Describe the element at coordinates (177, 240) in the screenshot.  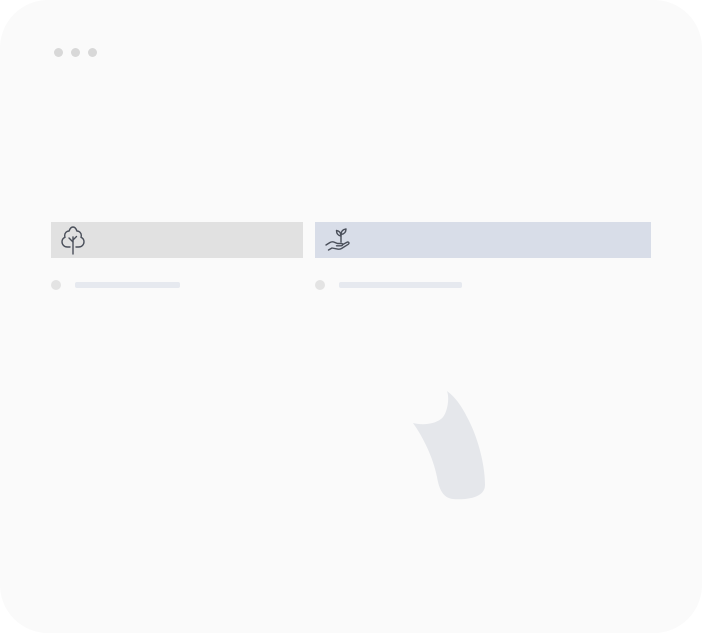
I see `tree-card-header` at that location.